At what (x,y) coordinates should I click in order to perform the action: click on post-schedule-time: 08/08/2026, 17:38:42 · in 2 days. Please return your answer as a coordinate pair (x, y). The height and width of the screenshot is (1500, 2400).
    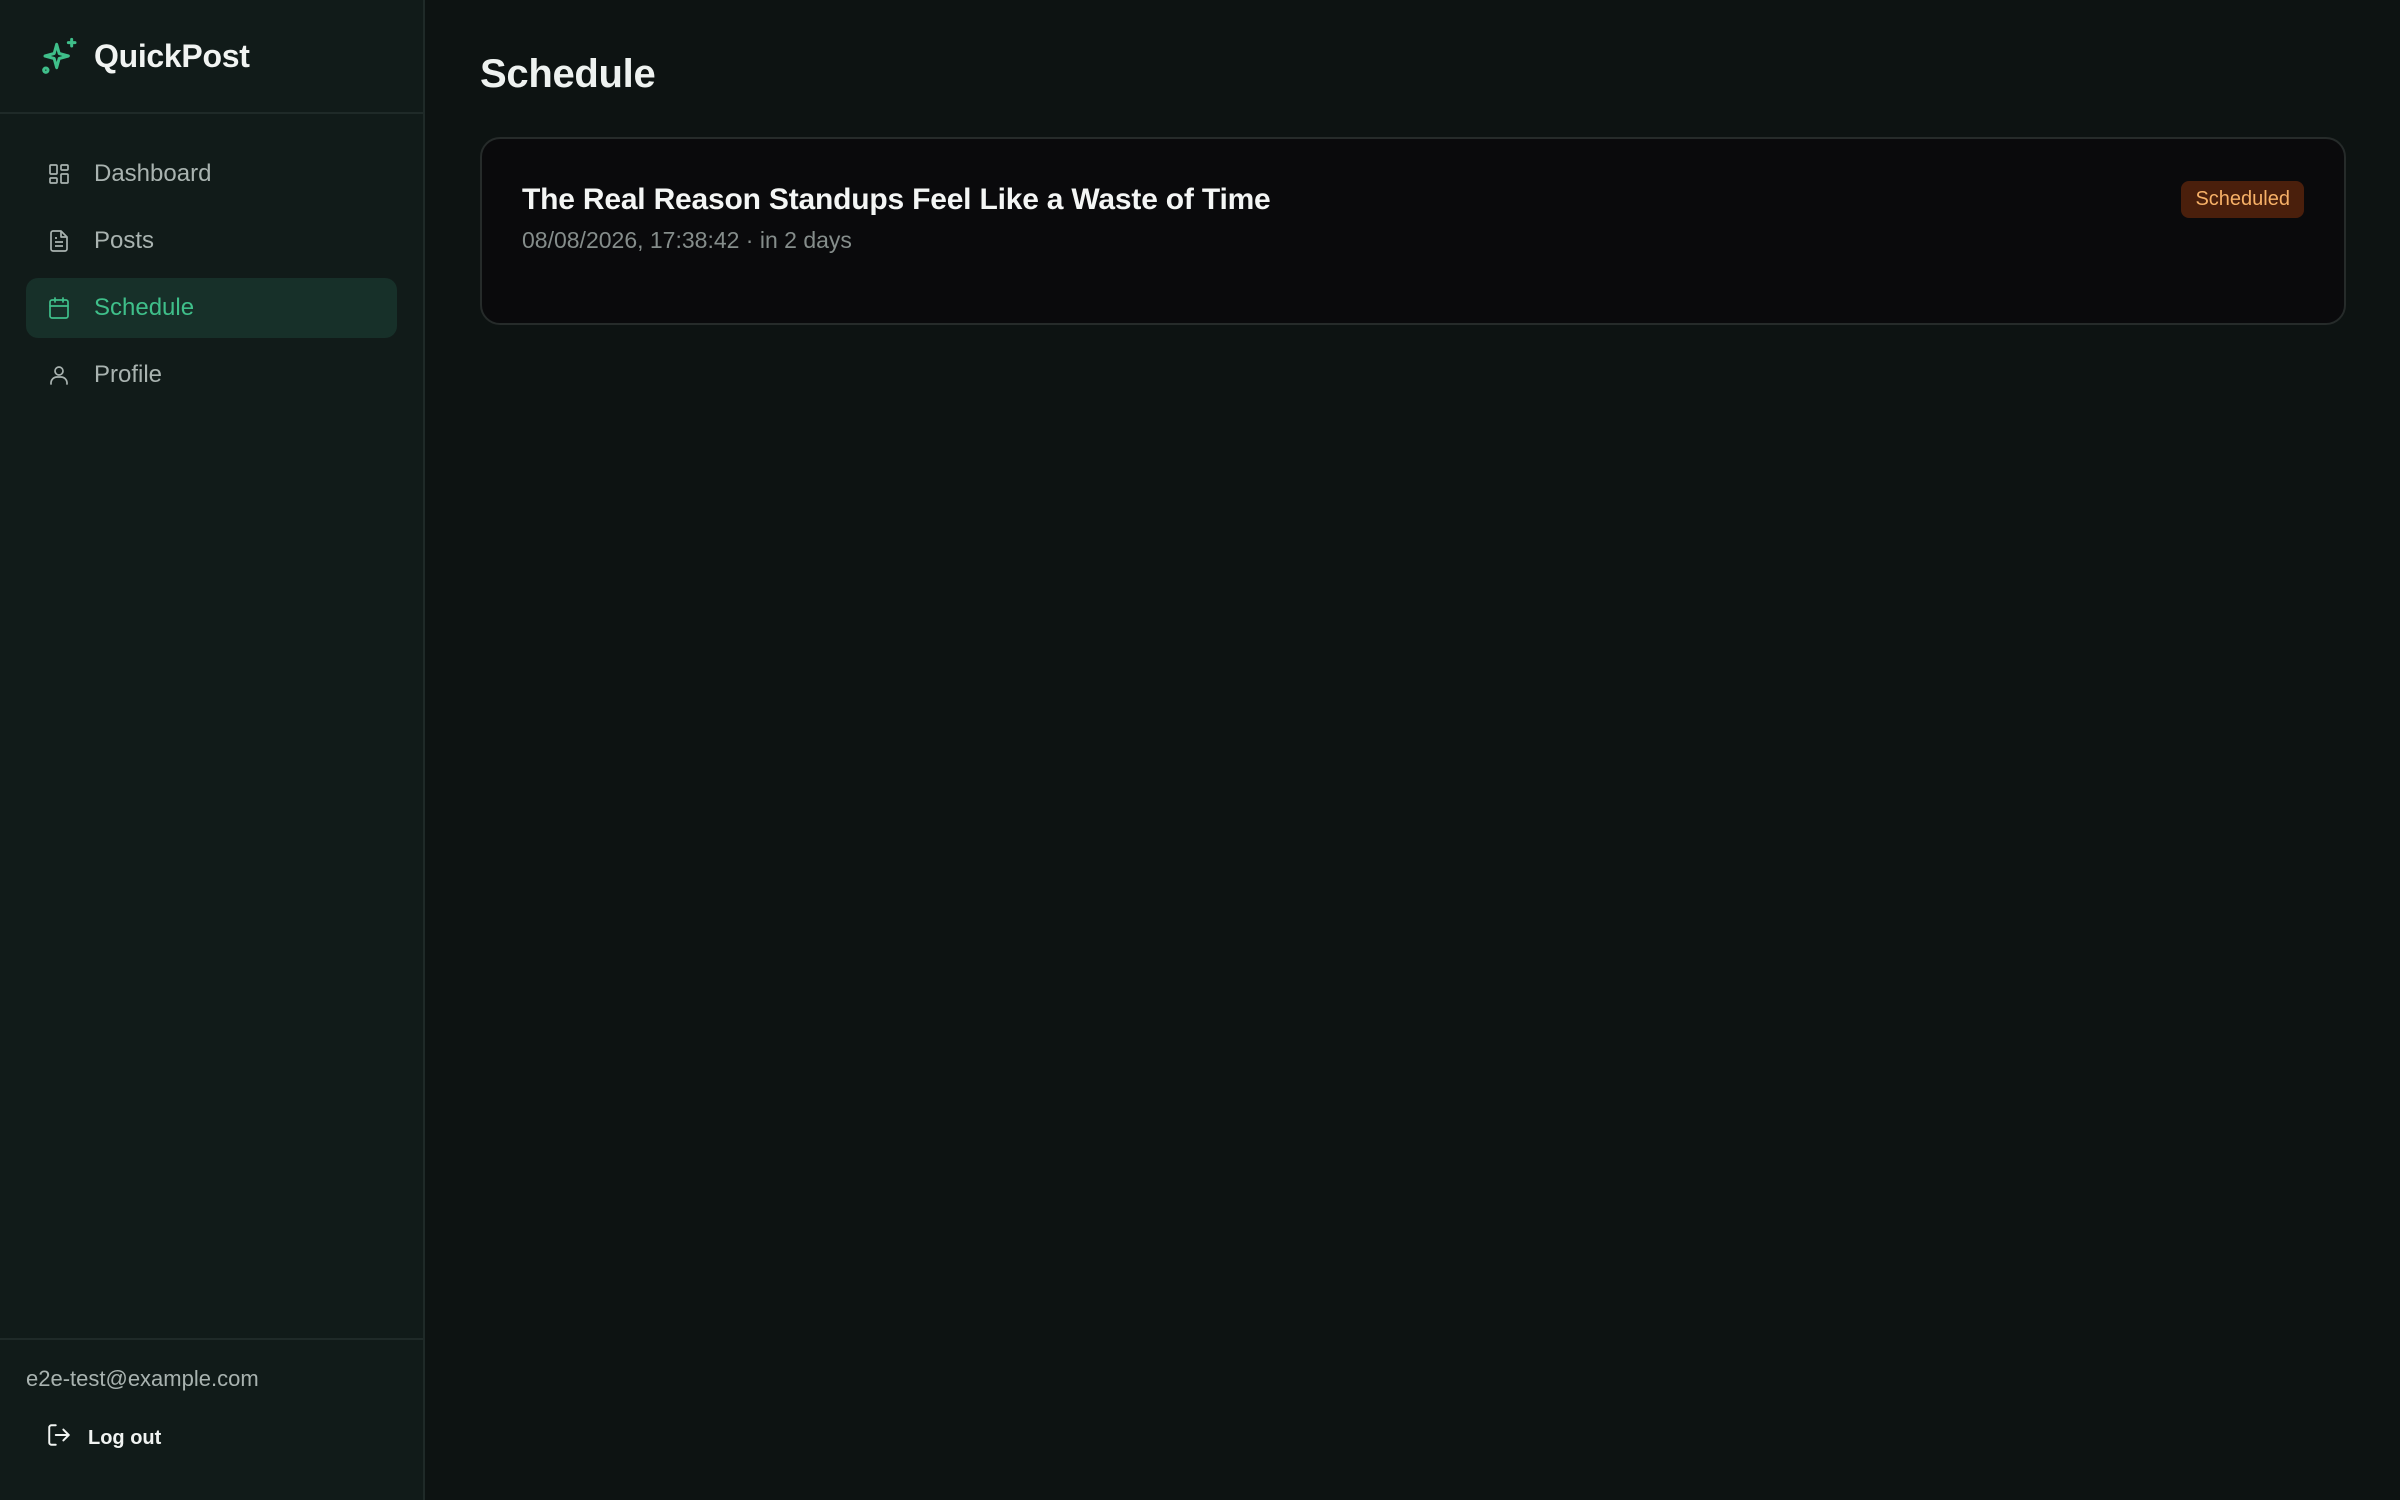
    Looking at the image, I should click on (687, 240).